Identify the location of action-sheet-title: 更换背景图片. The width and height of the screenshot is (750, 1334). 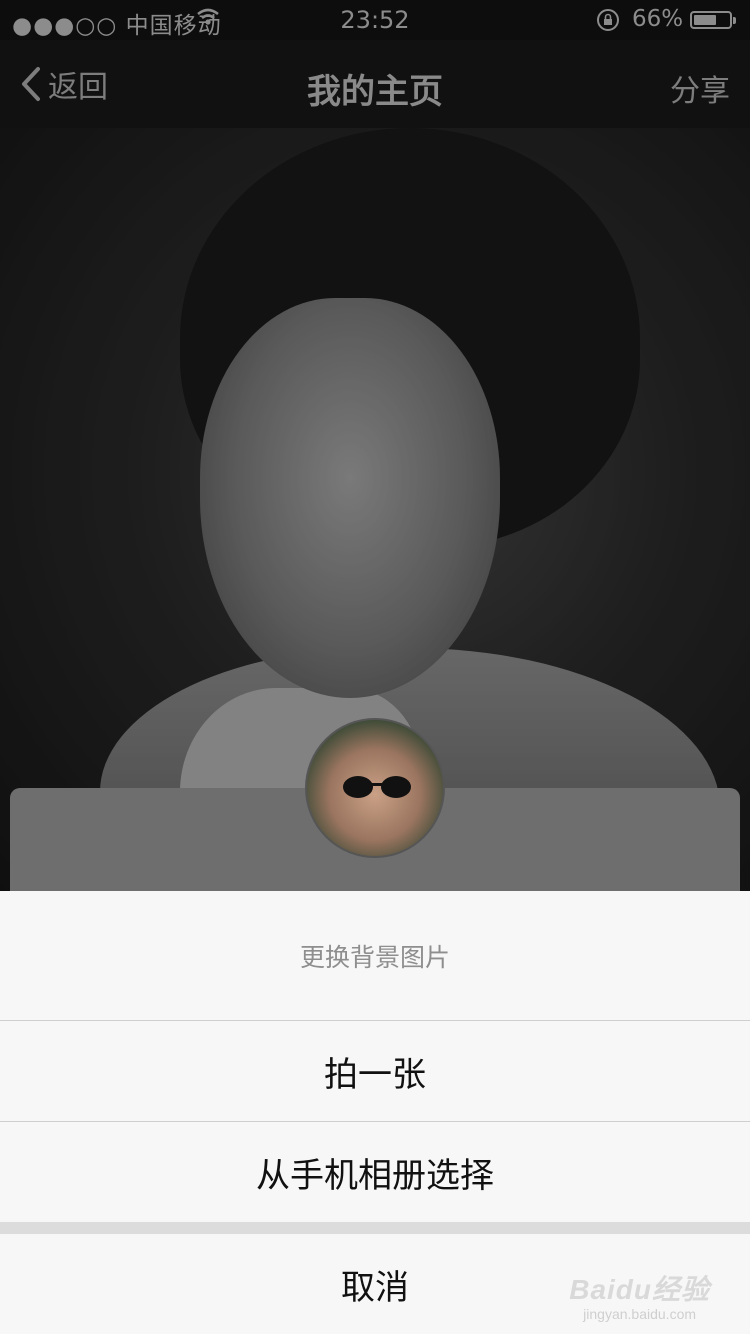
(375, 955).